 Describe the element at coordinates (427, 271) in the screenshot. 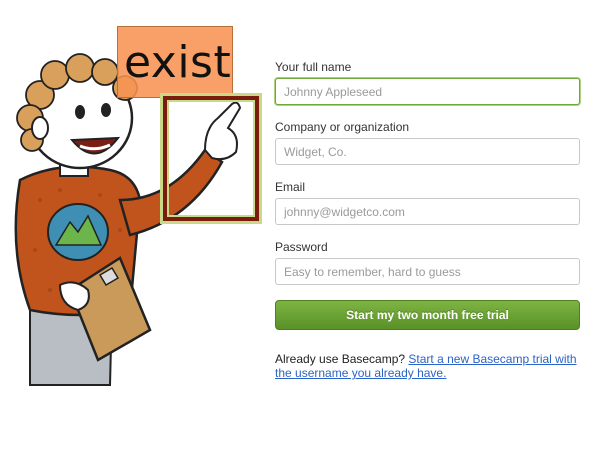

I see `password-field` at that location.